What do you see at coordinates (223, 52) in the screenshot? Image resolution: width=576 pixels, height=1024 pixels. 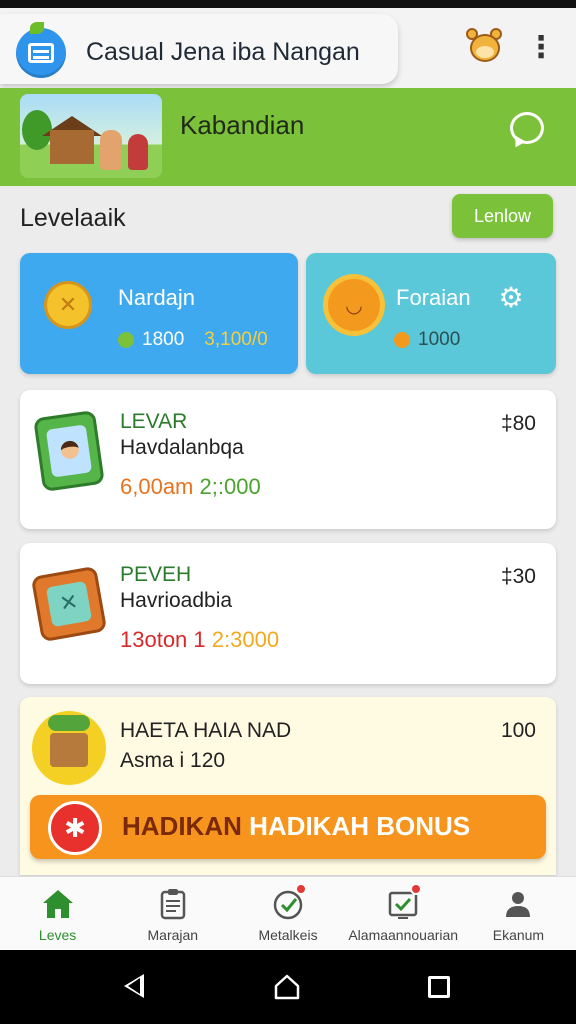 I see `app-title: Casual Jena iba Nangan` at bounding box center [223, 52].